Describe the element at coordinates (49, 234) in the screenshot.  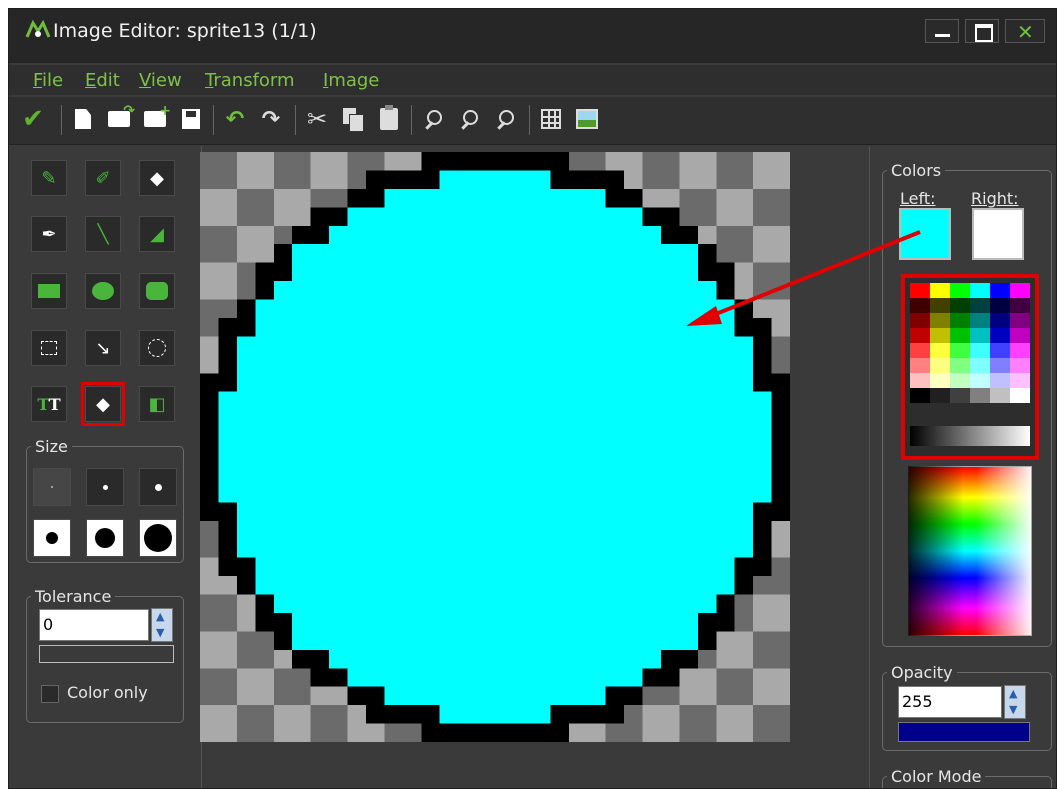
I see `color-picker-tool: ✒` at that location.